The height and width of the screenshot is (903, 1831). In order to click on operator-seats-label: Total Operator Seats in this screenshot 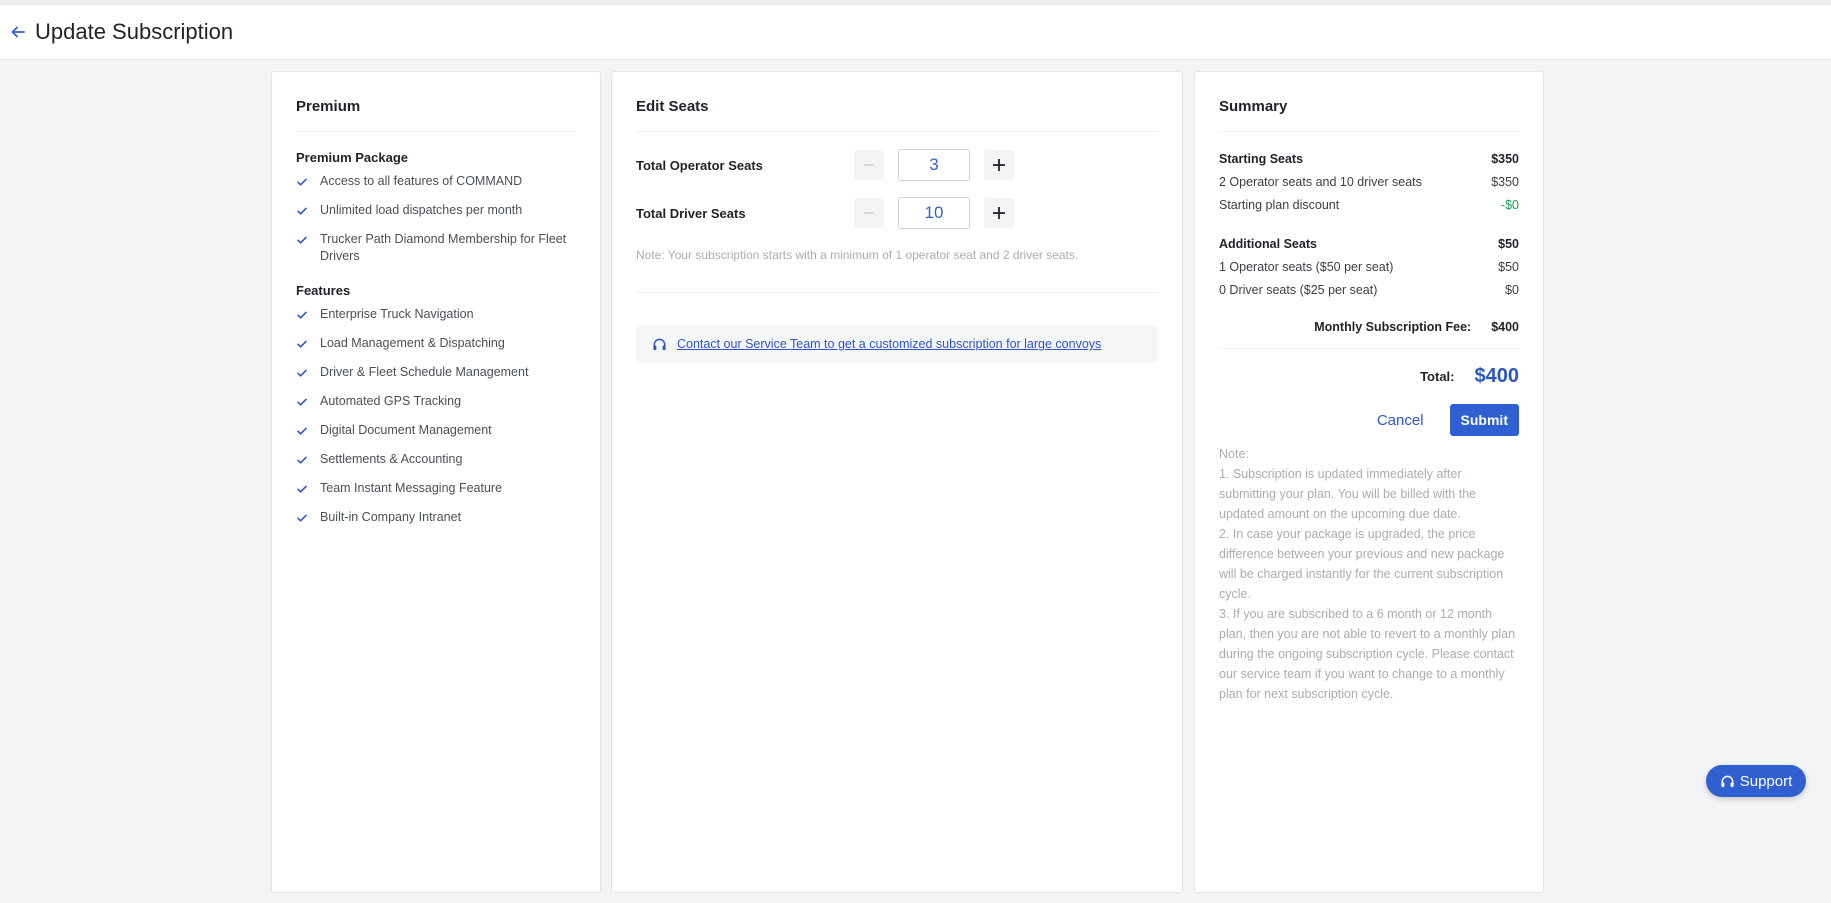, I will do `click(699, 165)`.